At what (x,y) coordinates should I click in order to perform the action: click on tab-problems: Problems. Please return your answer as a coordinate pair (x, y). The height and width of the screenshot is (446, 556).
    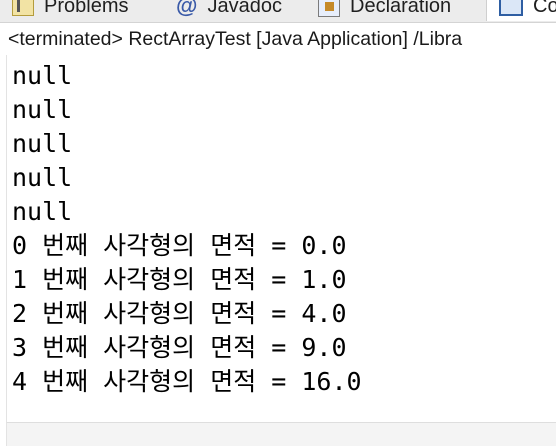
    Looking at the image, I should click on (70, 10).